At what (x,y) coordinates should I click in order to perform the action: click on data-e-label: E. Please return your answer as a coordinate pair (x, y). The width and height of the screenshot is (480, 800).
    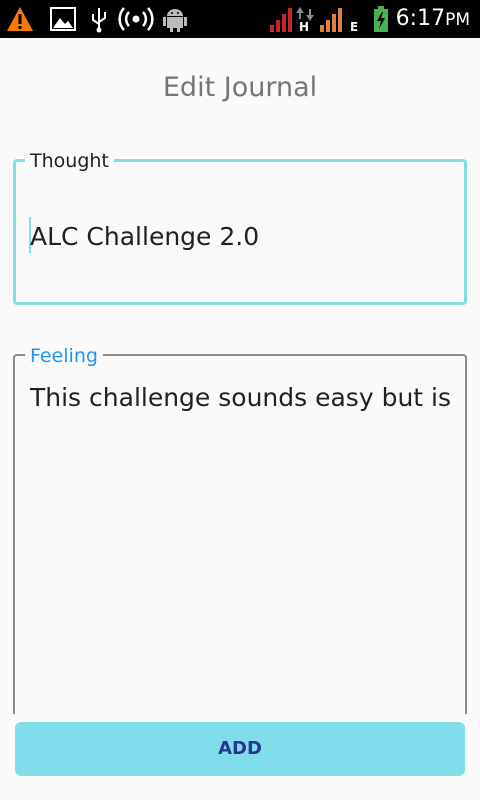
    Looking at the image, I should click on (354, 27).